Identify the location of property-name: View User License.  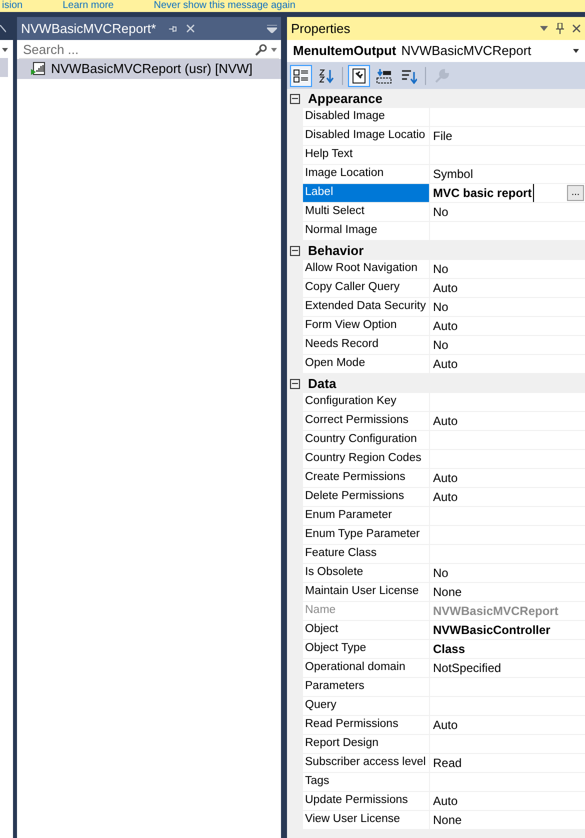
(366, 820).